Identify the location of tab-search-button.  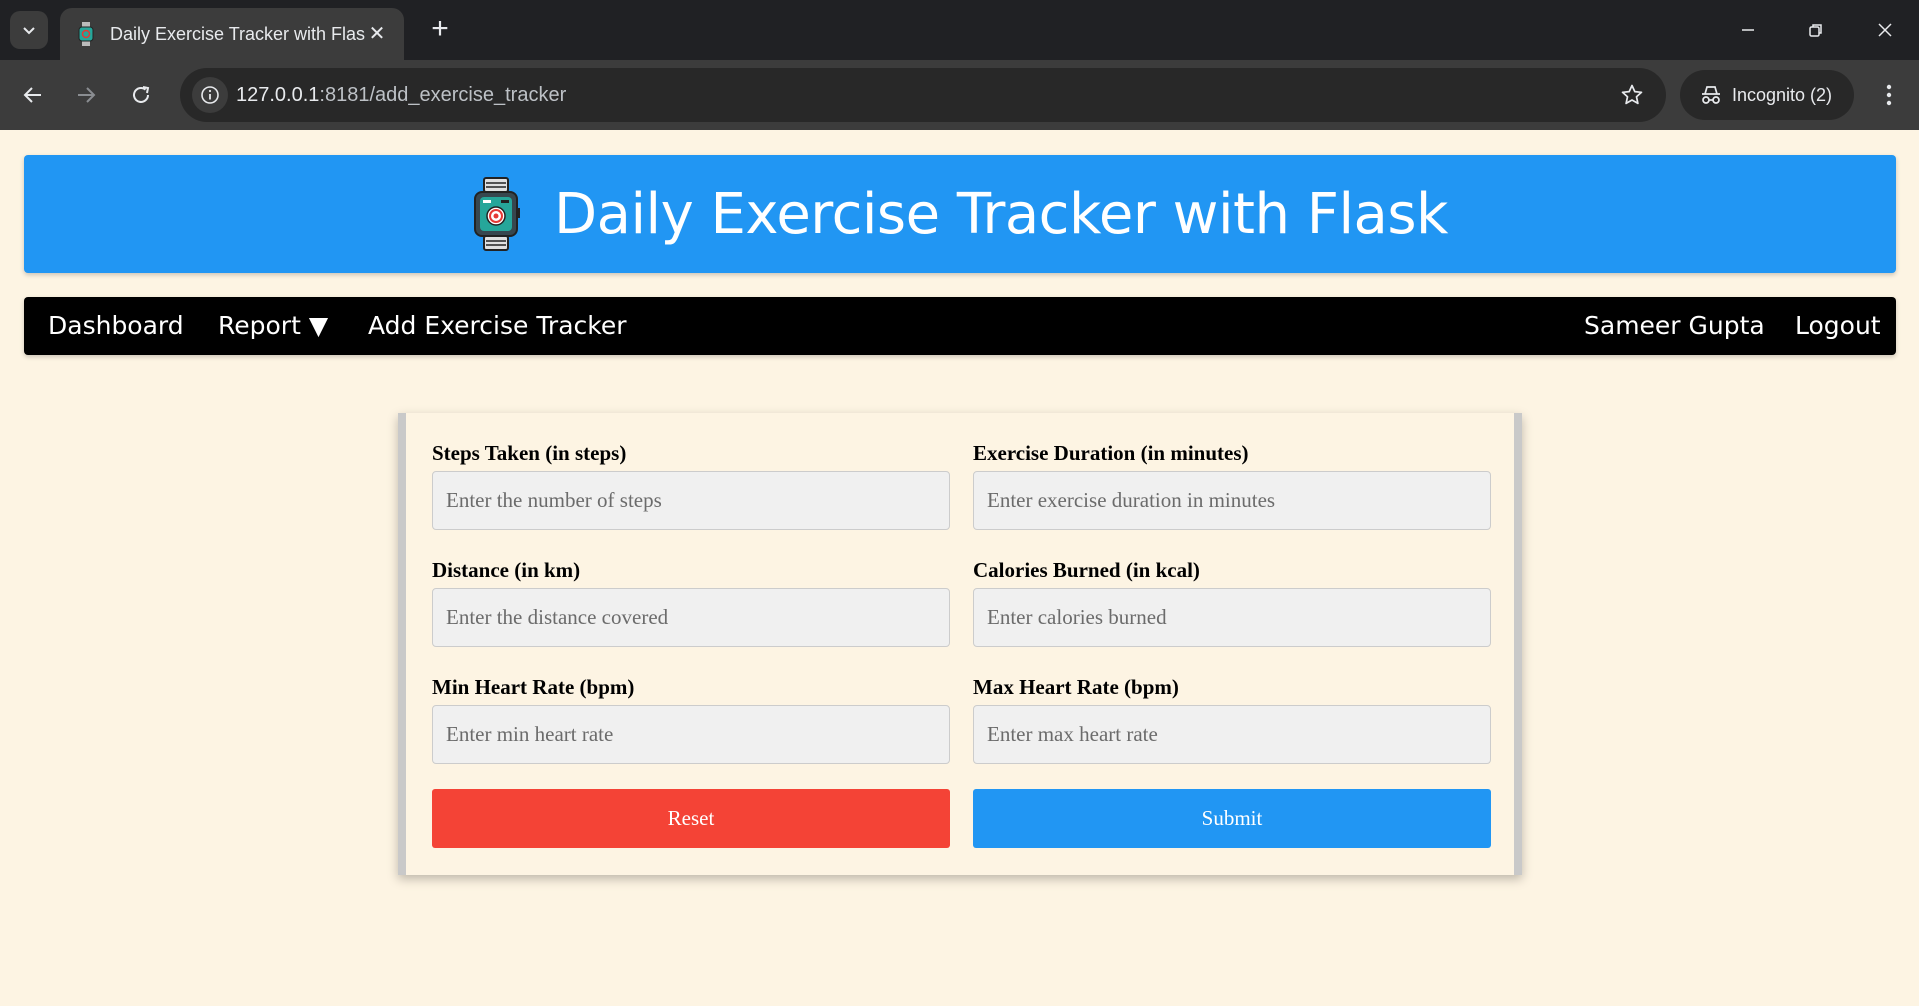
(29, 30).